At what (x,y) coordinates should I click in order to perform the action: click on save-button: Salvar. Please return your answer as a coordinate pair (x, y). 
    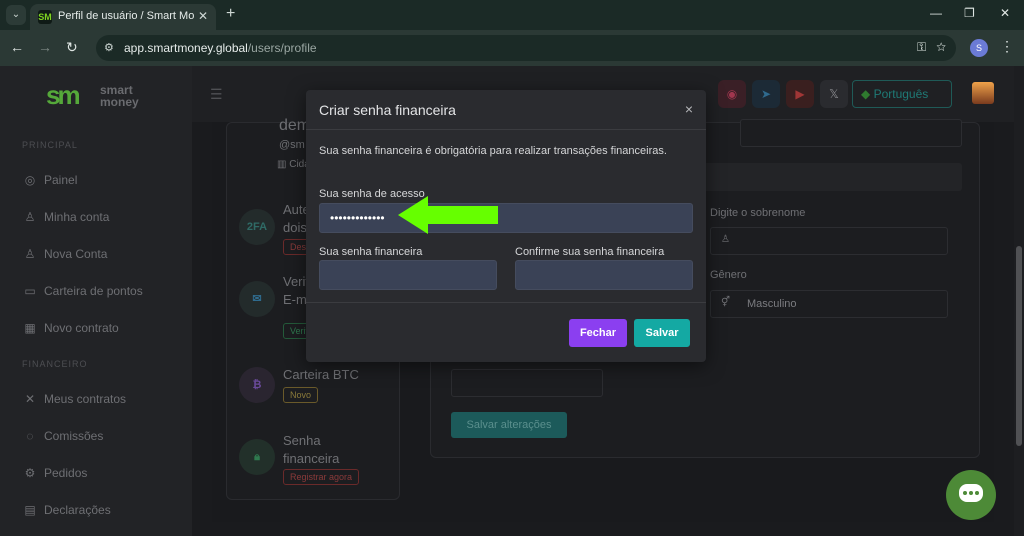
    Looking at the image, I should click on (662, 333).